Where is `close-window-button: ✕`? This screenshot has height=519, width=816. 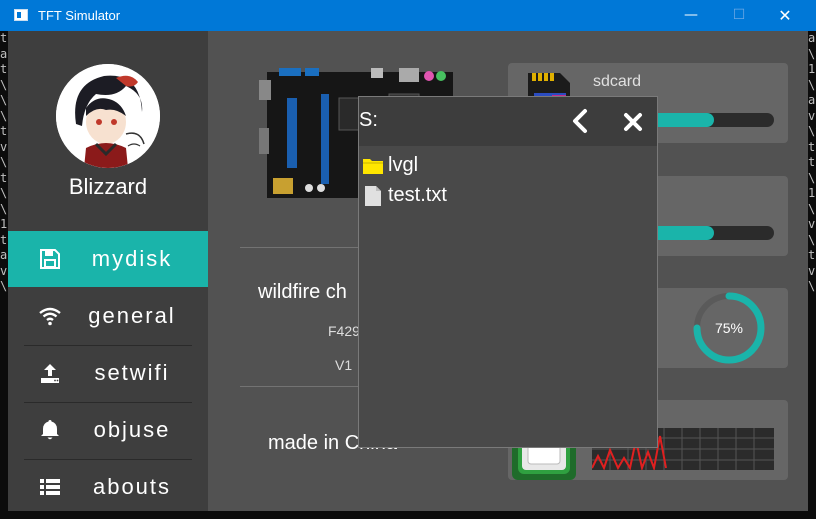
close-window-button: ✕ is located at coordinates (785, 15).